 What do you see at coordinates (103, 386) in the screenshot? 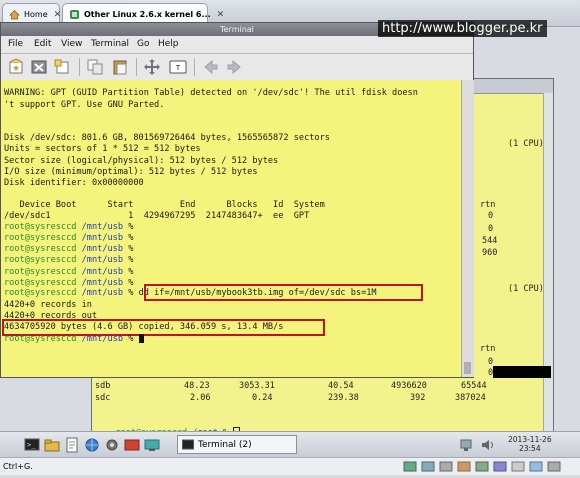
I see `device-name: sdb` at bounding box center [103, 386].